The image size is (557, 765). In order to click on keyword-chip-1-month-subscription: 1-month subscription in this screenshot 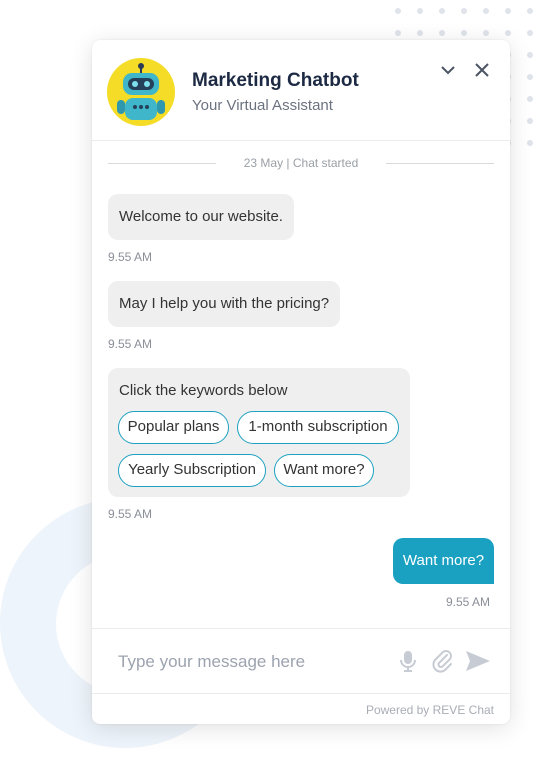, I will do `click(318, 427)`.